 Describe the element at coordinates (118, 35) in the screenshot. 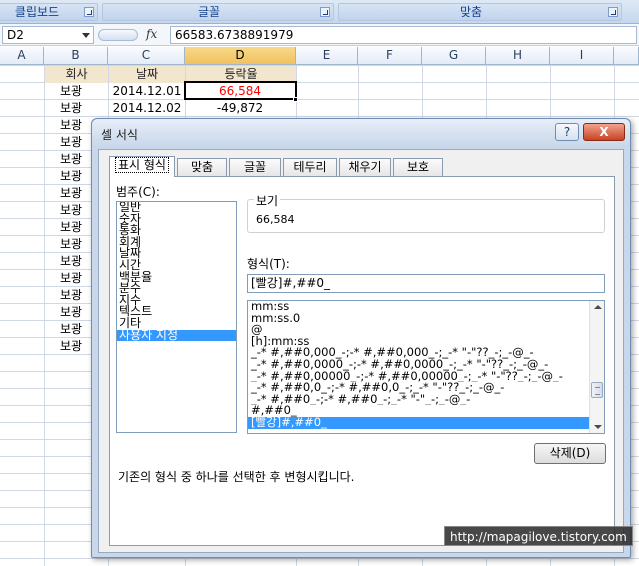

I see `formula-bar-resize-handle` at that location.